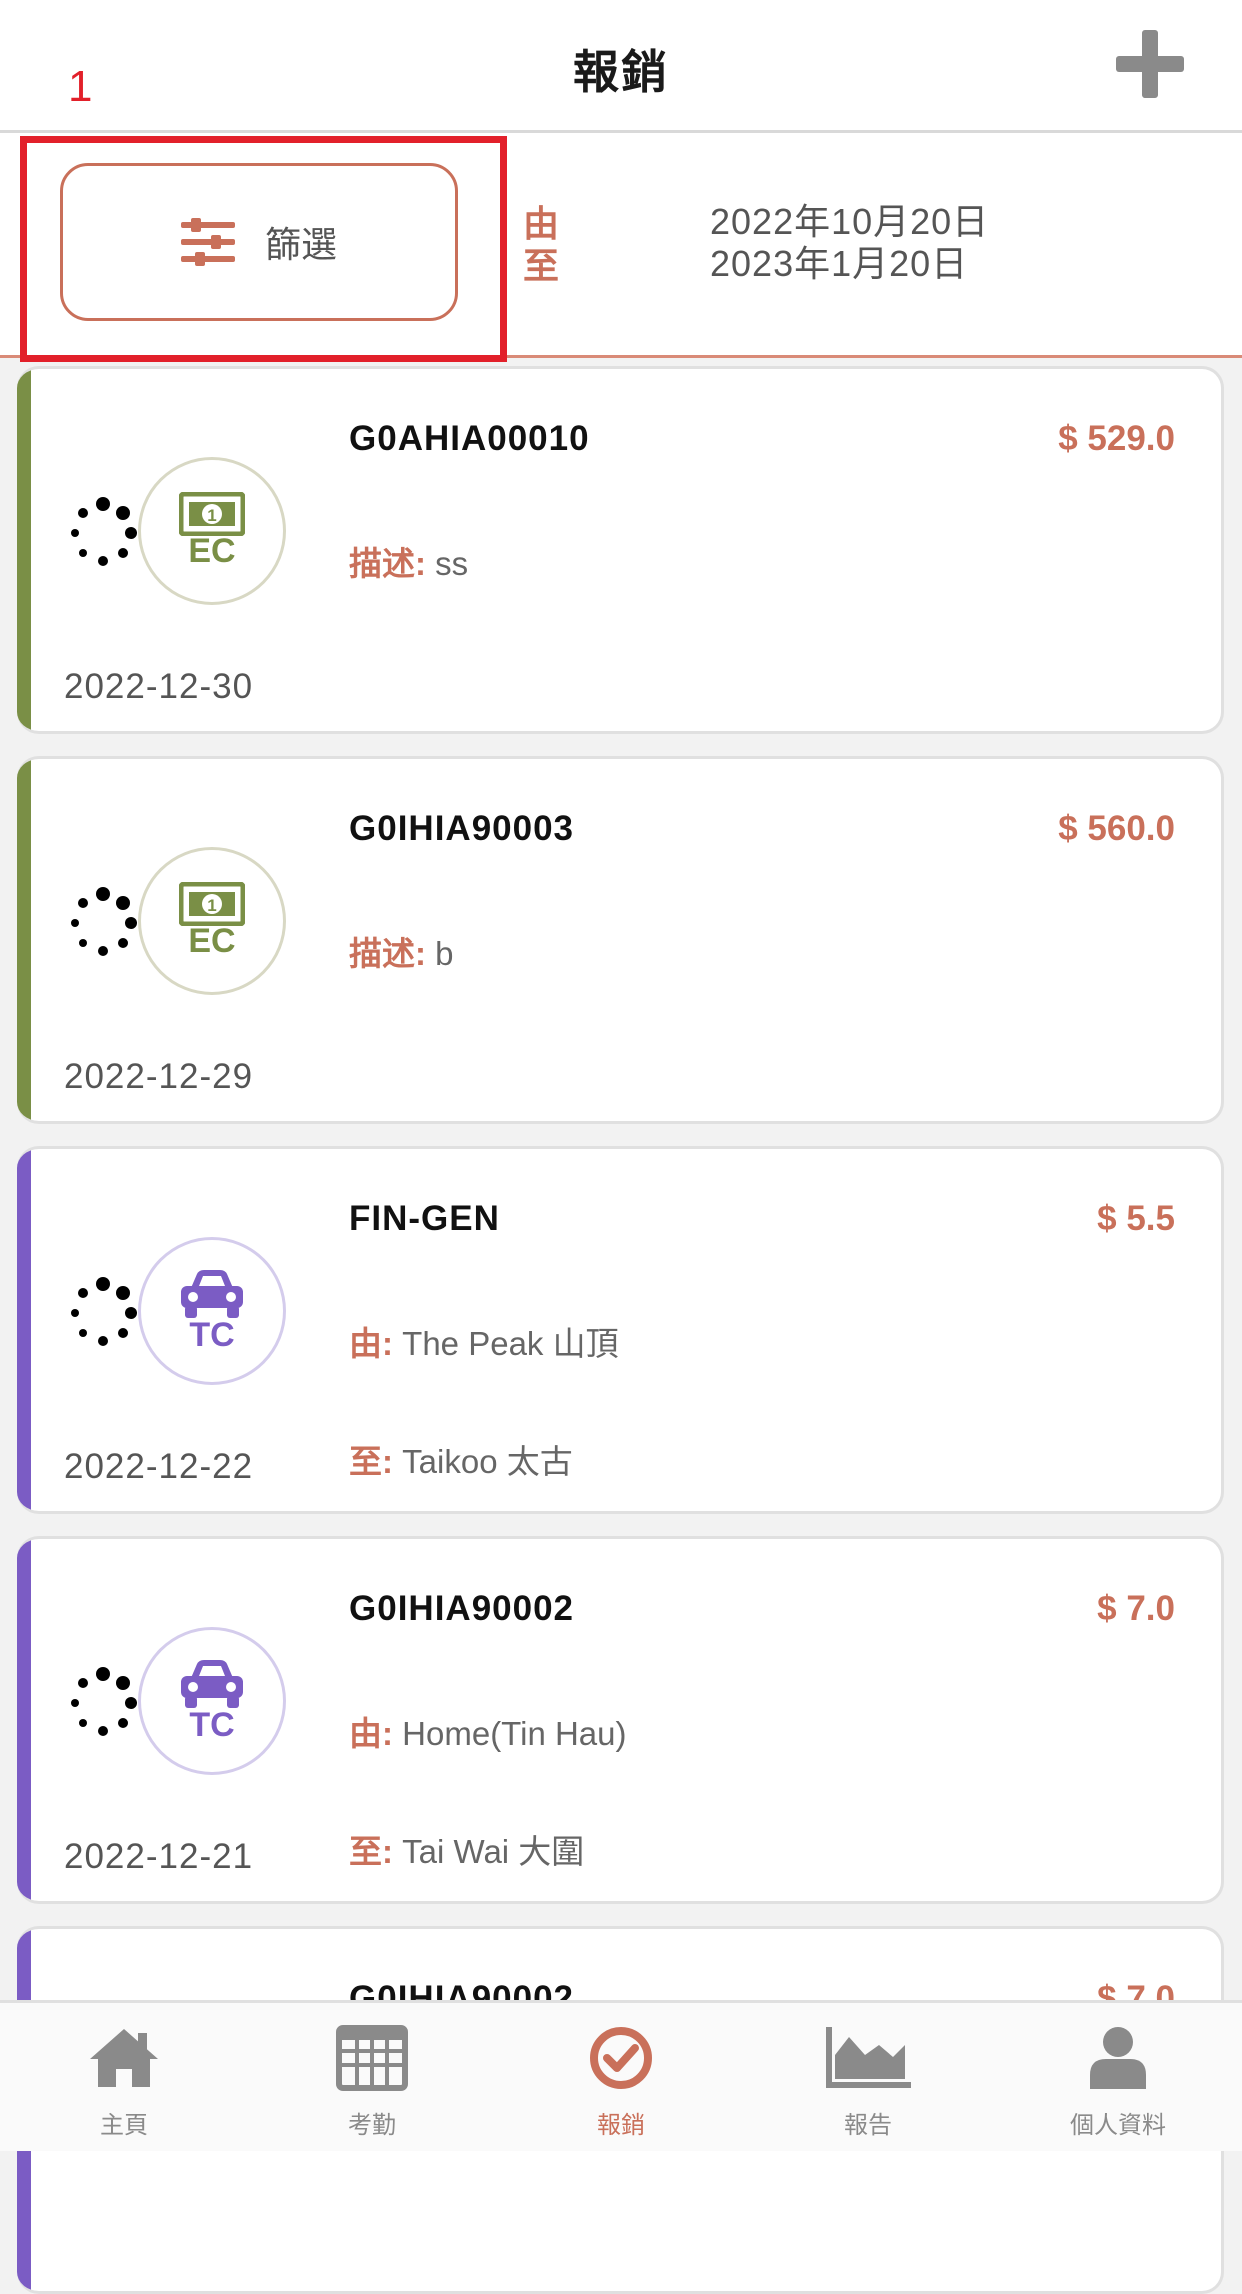 This screenshot has width=1242, height=2294. Describe the element at coordinates (1136, 1218) in the screenshot. I see `claim-amount: $ 5.5` at that location.